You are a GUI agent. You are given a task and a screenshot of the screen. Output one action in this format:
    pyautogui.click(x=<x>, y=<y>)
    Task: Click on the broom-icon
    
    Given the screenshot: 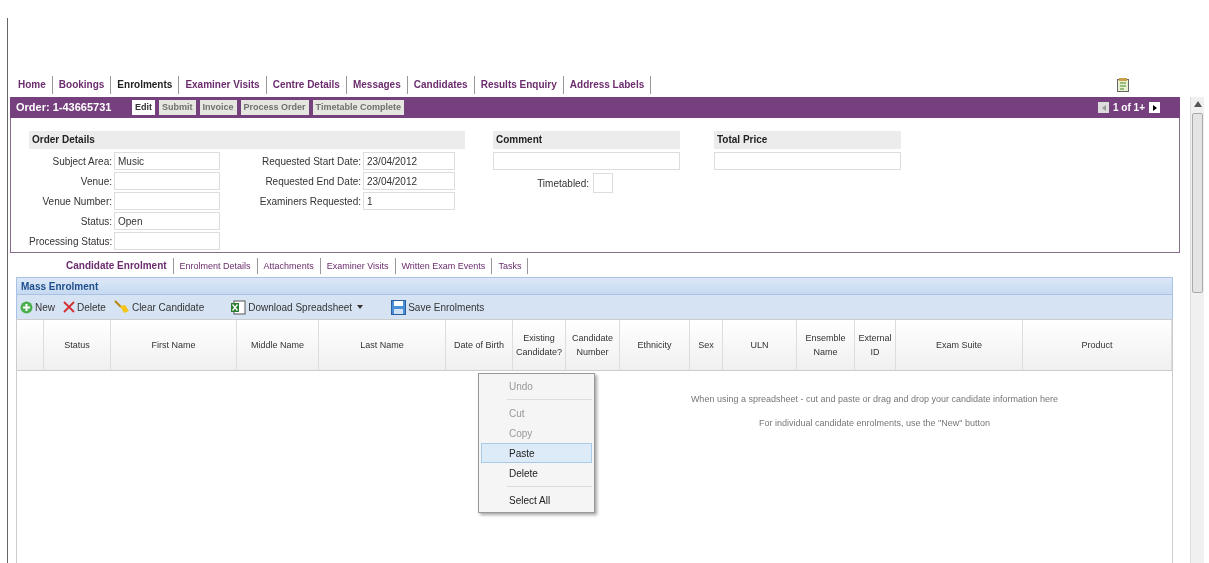 What is the action you would take?
    pyautogui.click(x=121, y=307)
    